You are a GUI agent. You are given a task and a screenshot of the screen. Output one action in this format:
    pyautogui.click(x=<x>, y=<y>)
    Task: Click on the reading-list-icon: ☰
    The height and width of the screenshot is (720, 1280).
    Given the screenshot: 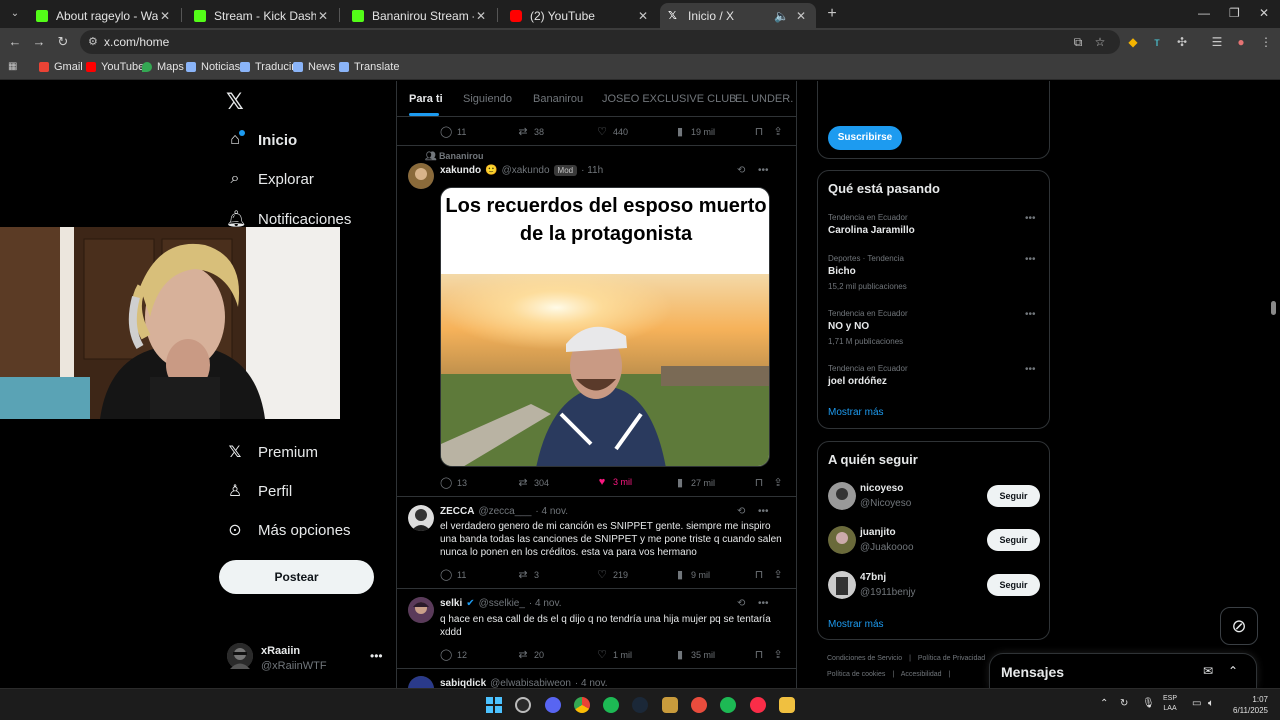 What is the action you would take?
    pyautogui.click(x=1217, y=42)
    